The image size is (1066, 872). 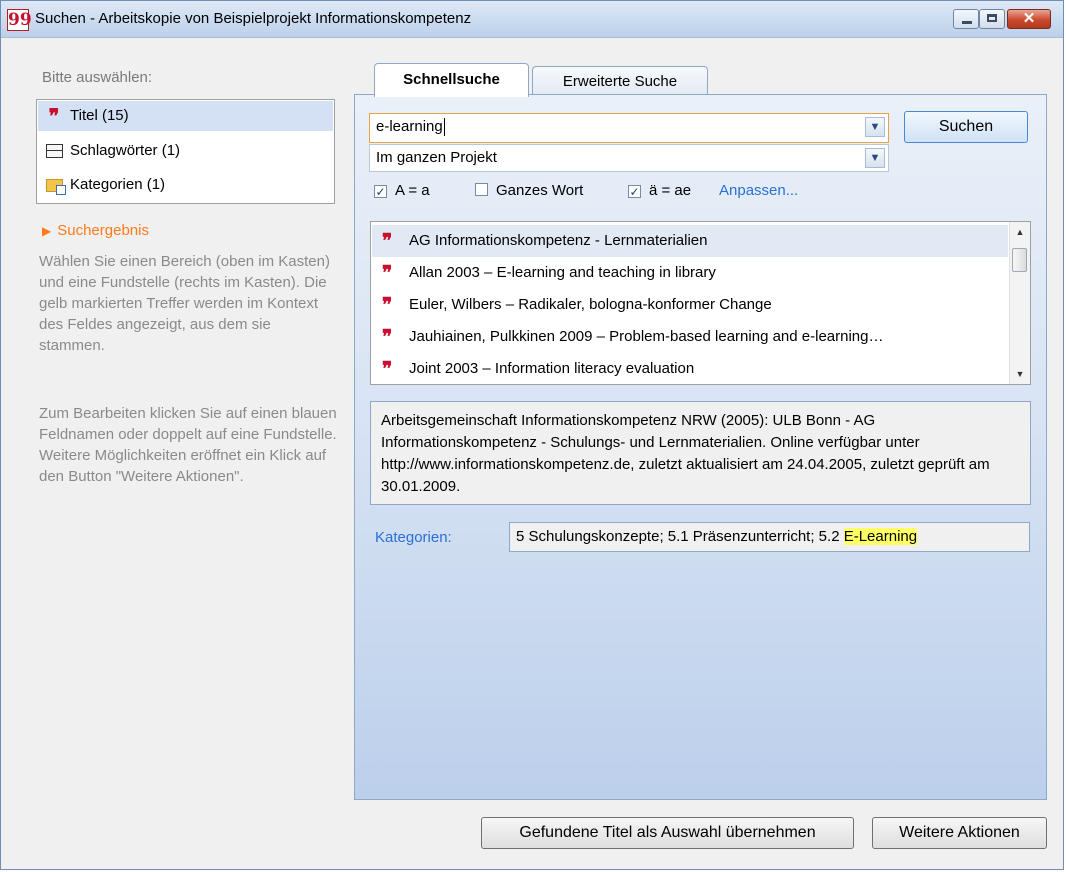 What do you see at coordinates (103, 230) in the screenshot?
I see `search-result-heading-text: Suchergebnis` at bounding box center [103, 230].